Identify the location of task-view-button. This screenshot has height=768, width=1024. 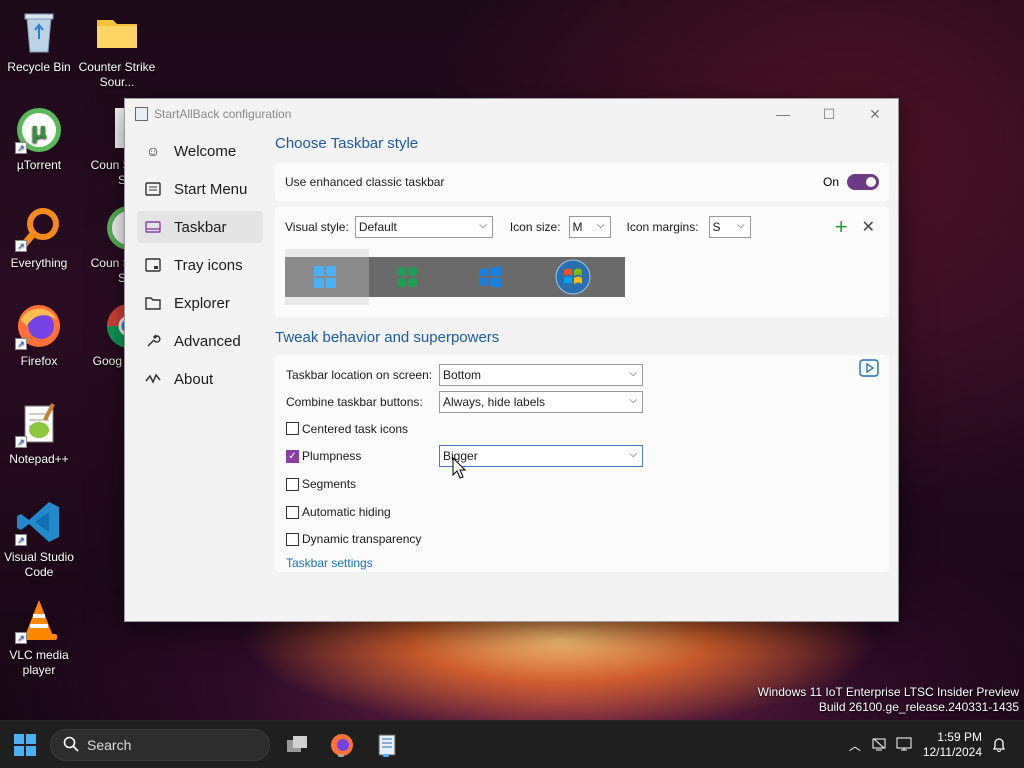
(297, 745).